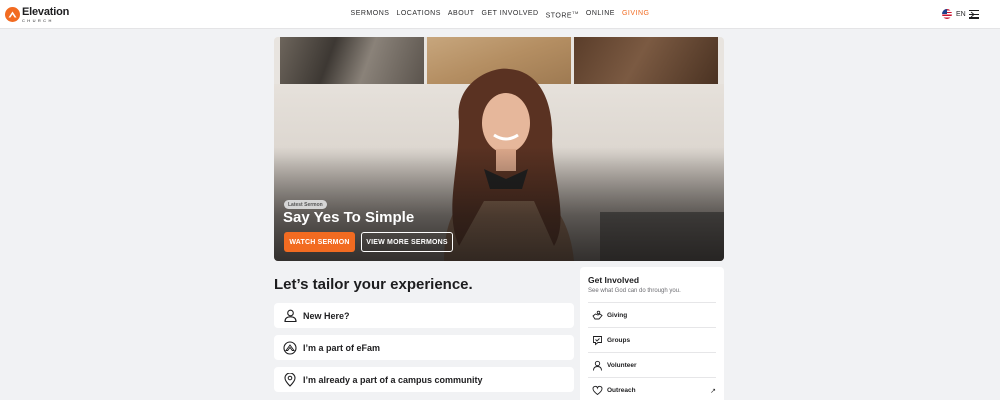  What do you see at coordinates (621, 390) in the screenshot?
I see `get-involved-label: Outreach` at bounding box center [621, 390].